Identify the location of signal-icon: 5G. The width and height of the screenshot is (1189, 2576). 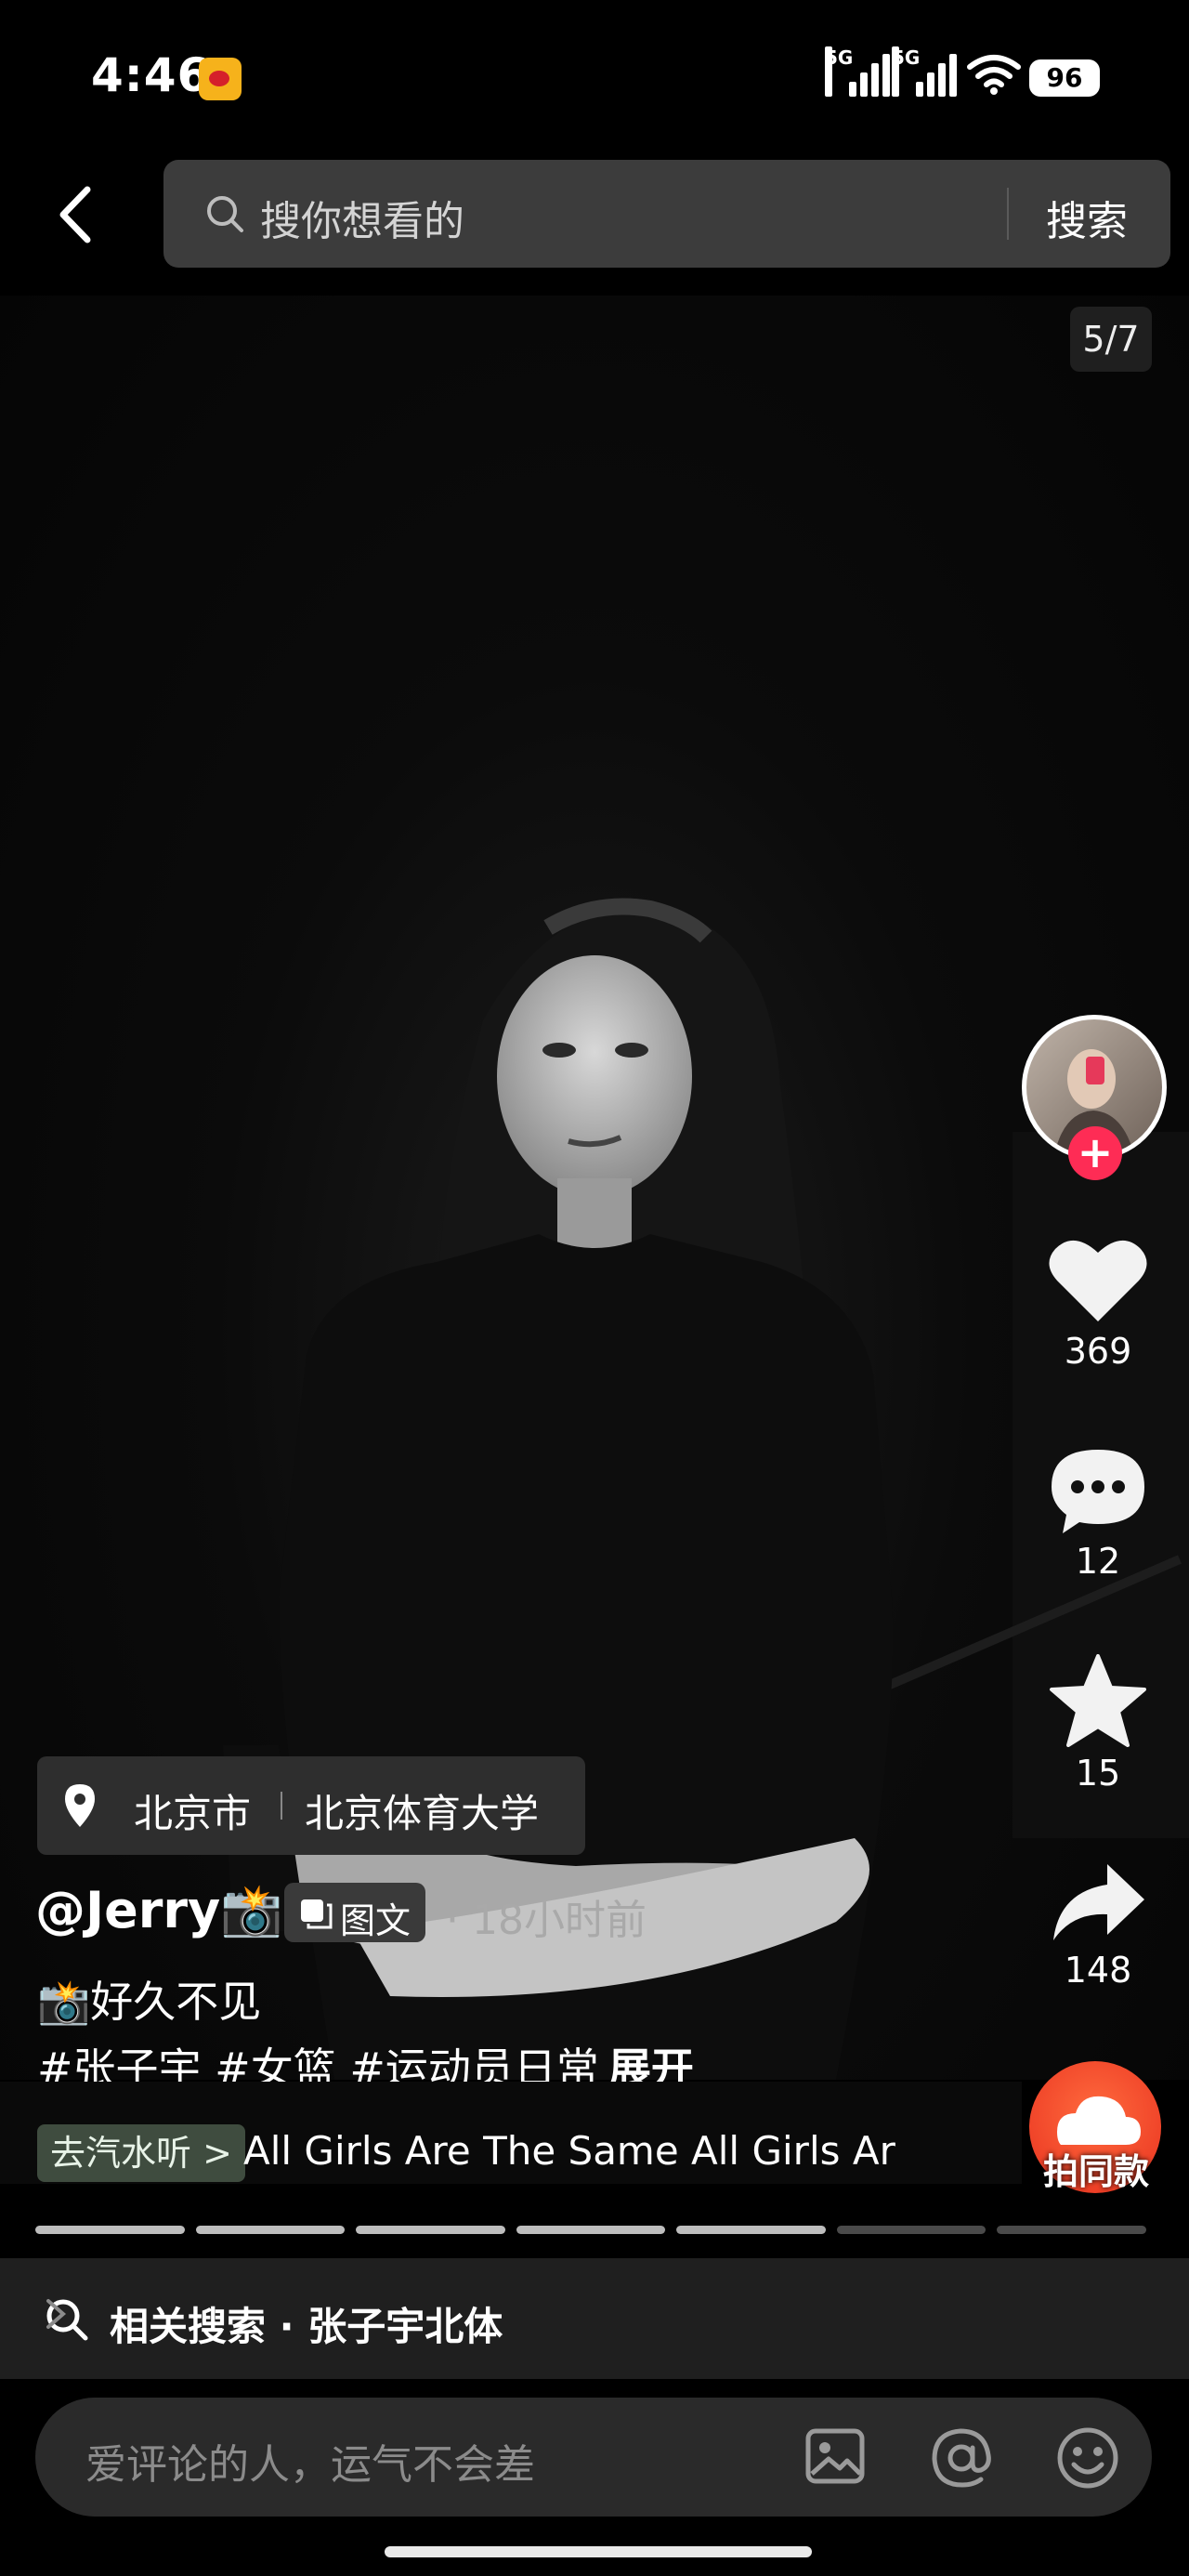
(857, 71).